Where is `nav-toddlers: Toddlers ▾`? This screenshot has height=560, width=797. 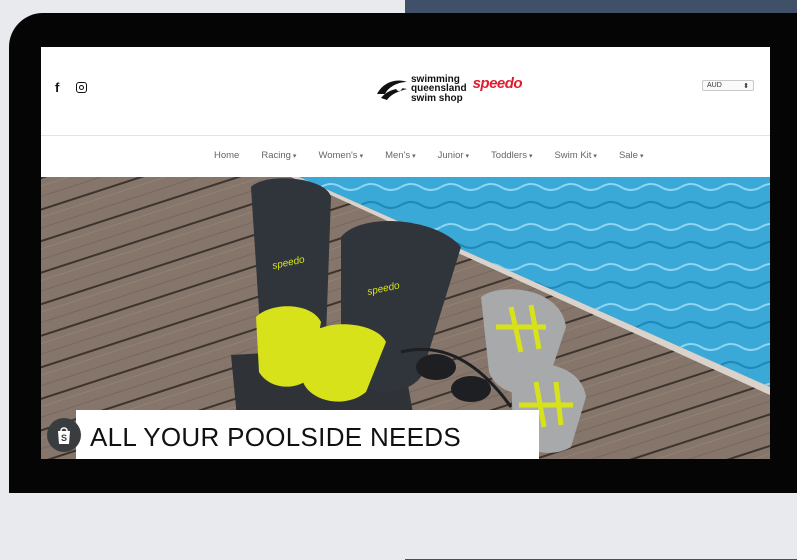 nav-toddlers: Toddlers ▾ is located at coordinates (511, 155).